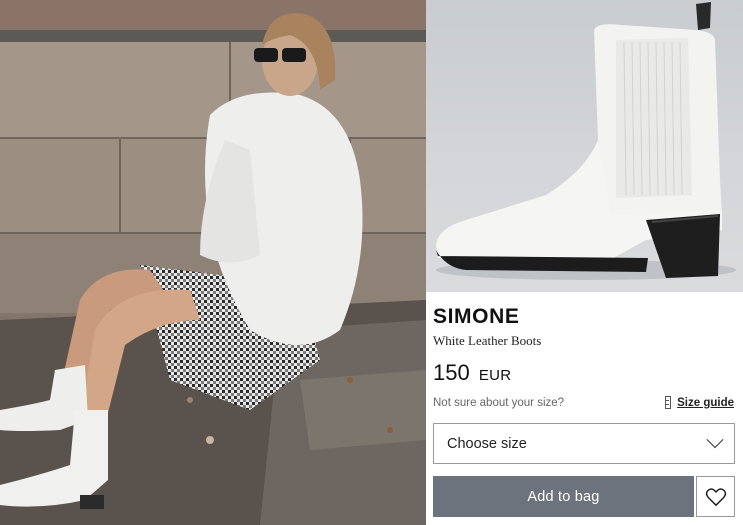 This screenshot has height=525, width=743. Describe the element at coordinates (715, 439) in the screenshot. I see `chevron-down-icon` at that location.